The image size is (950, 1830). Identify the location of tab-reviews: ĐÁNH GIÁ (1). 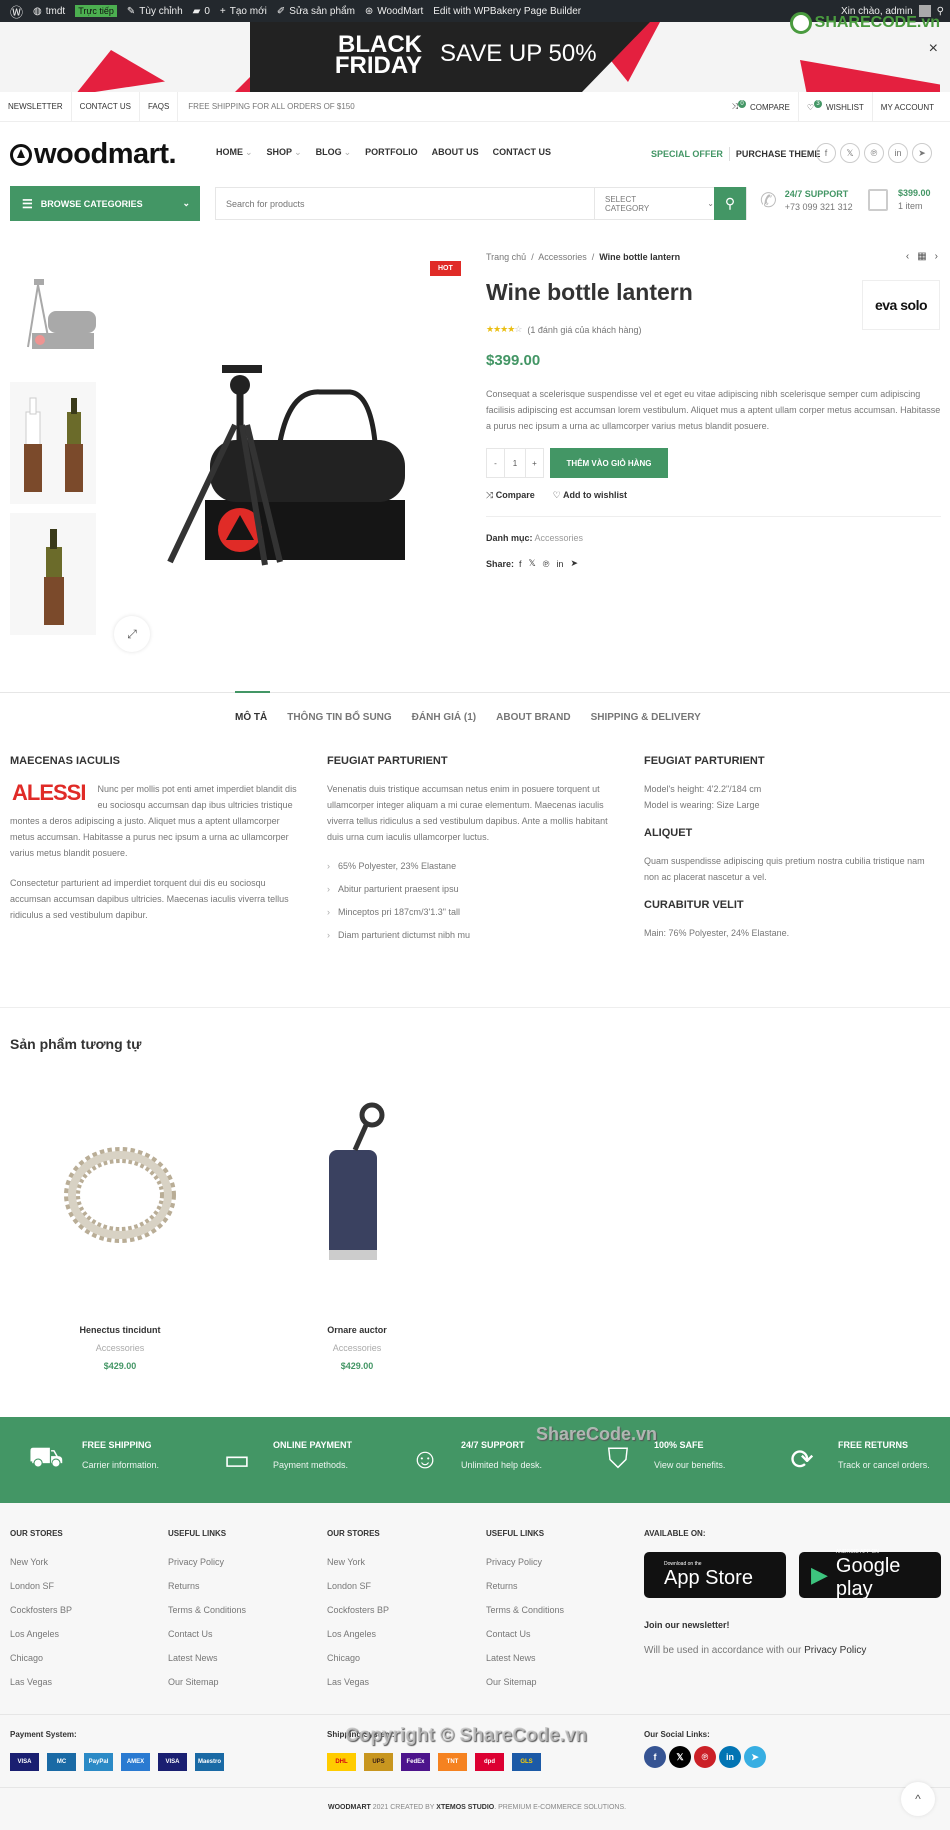
(444, 717).